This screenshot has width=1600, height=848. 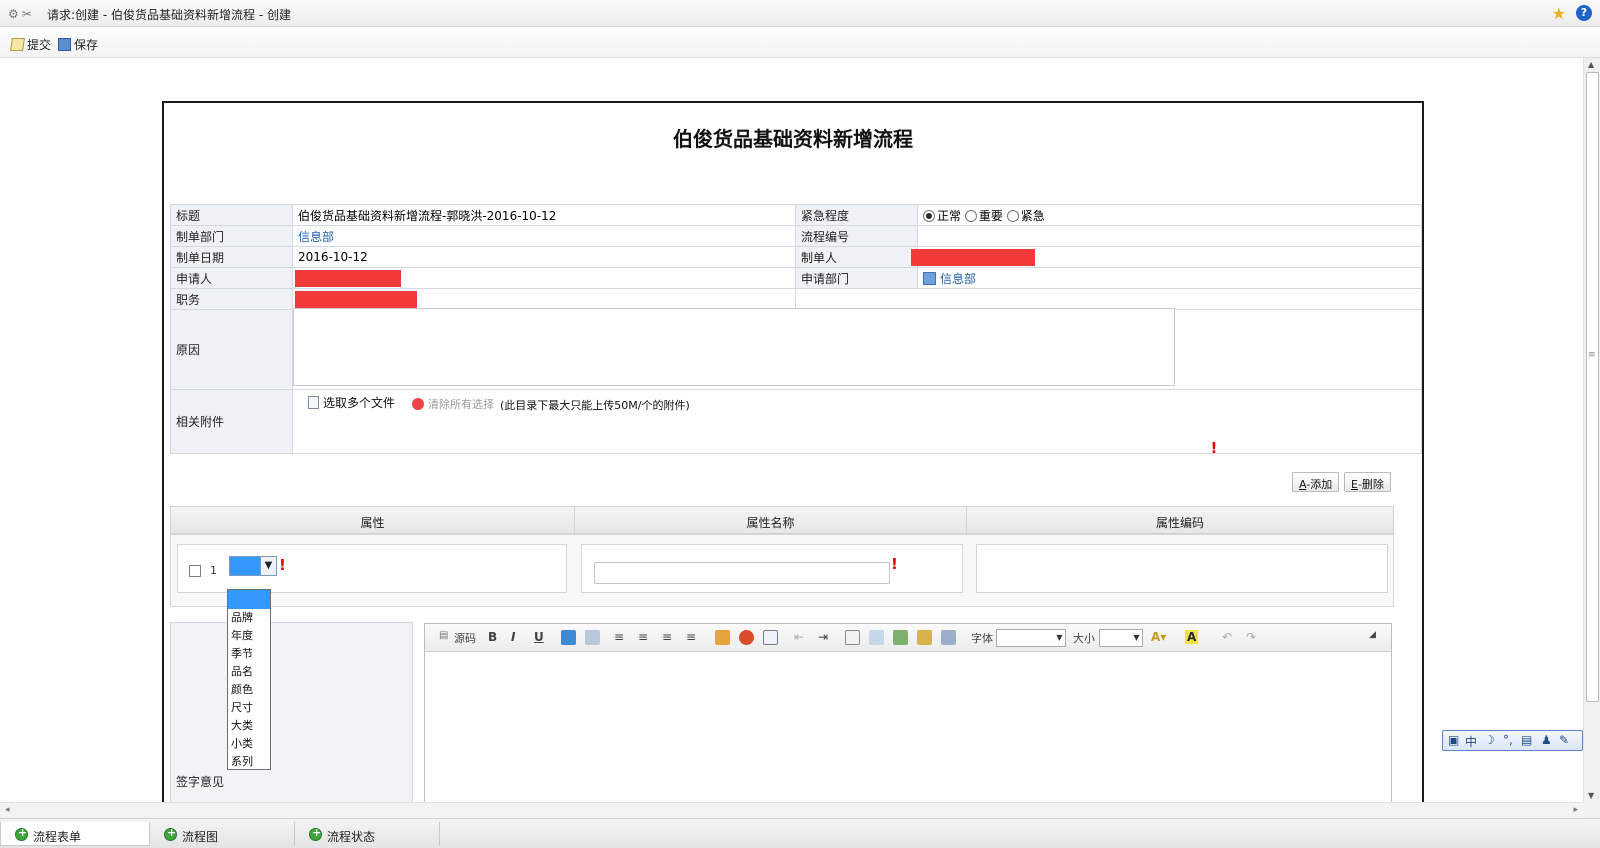 I want to click on dropdown-option: 系列, so click(x=249, y=762).